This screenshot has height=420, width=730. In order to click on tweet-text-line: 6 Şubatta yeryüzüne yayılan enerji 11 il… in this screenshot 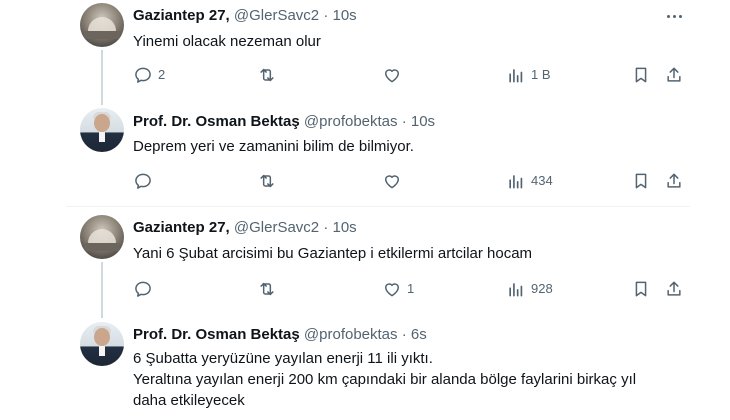, I will do `click(283, 358)`.